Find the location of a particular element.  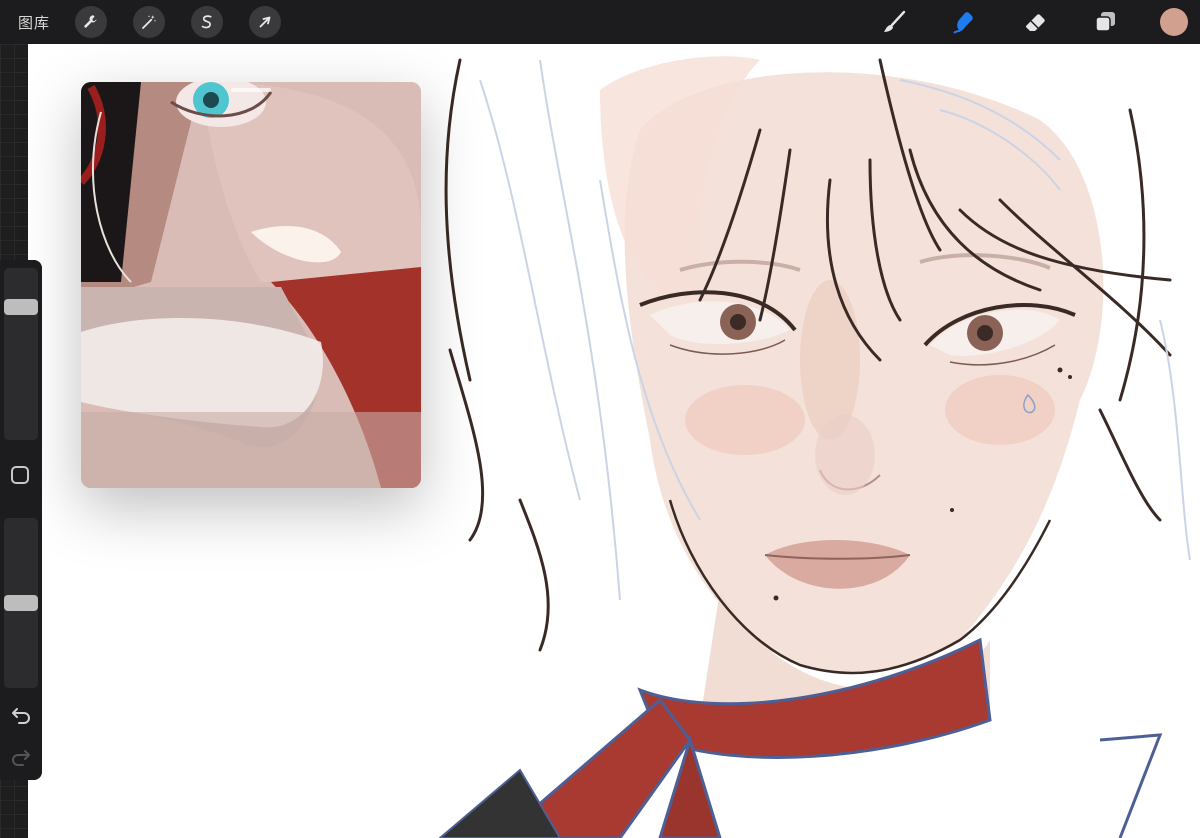

reference-drag-handle is located at coordinates (251, 90).